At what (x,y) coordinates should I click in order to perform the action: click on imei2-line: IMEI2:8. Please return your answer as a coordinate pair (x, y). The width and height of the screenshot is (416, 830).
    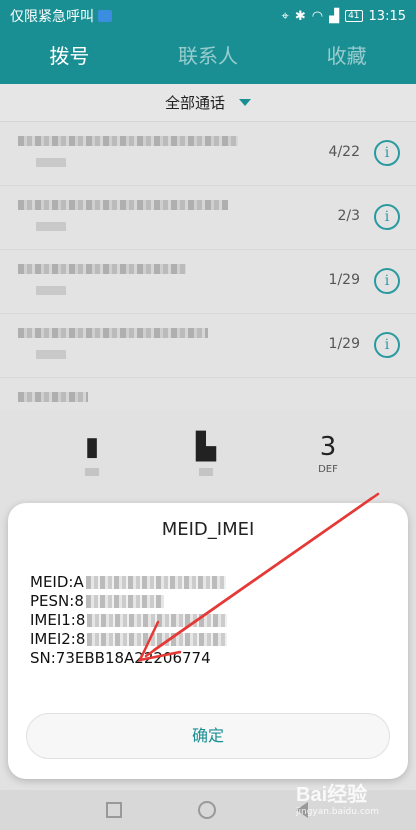
    Looking at the image, I should click on (129, 639).